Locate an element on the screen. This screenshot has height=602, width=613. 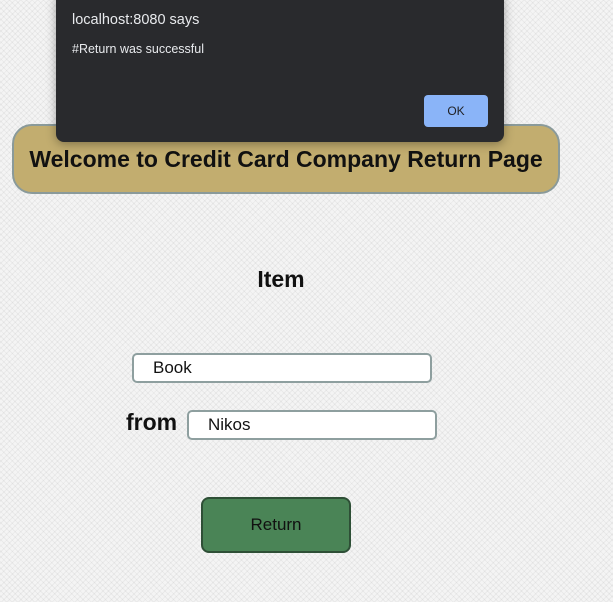
item-input is located at coordinates (282, 368).